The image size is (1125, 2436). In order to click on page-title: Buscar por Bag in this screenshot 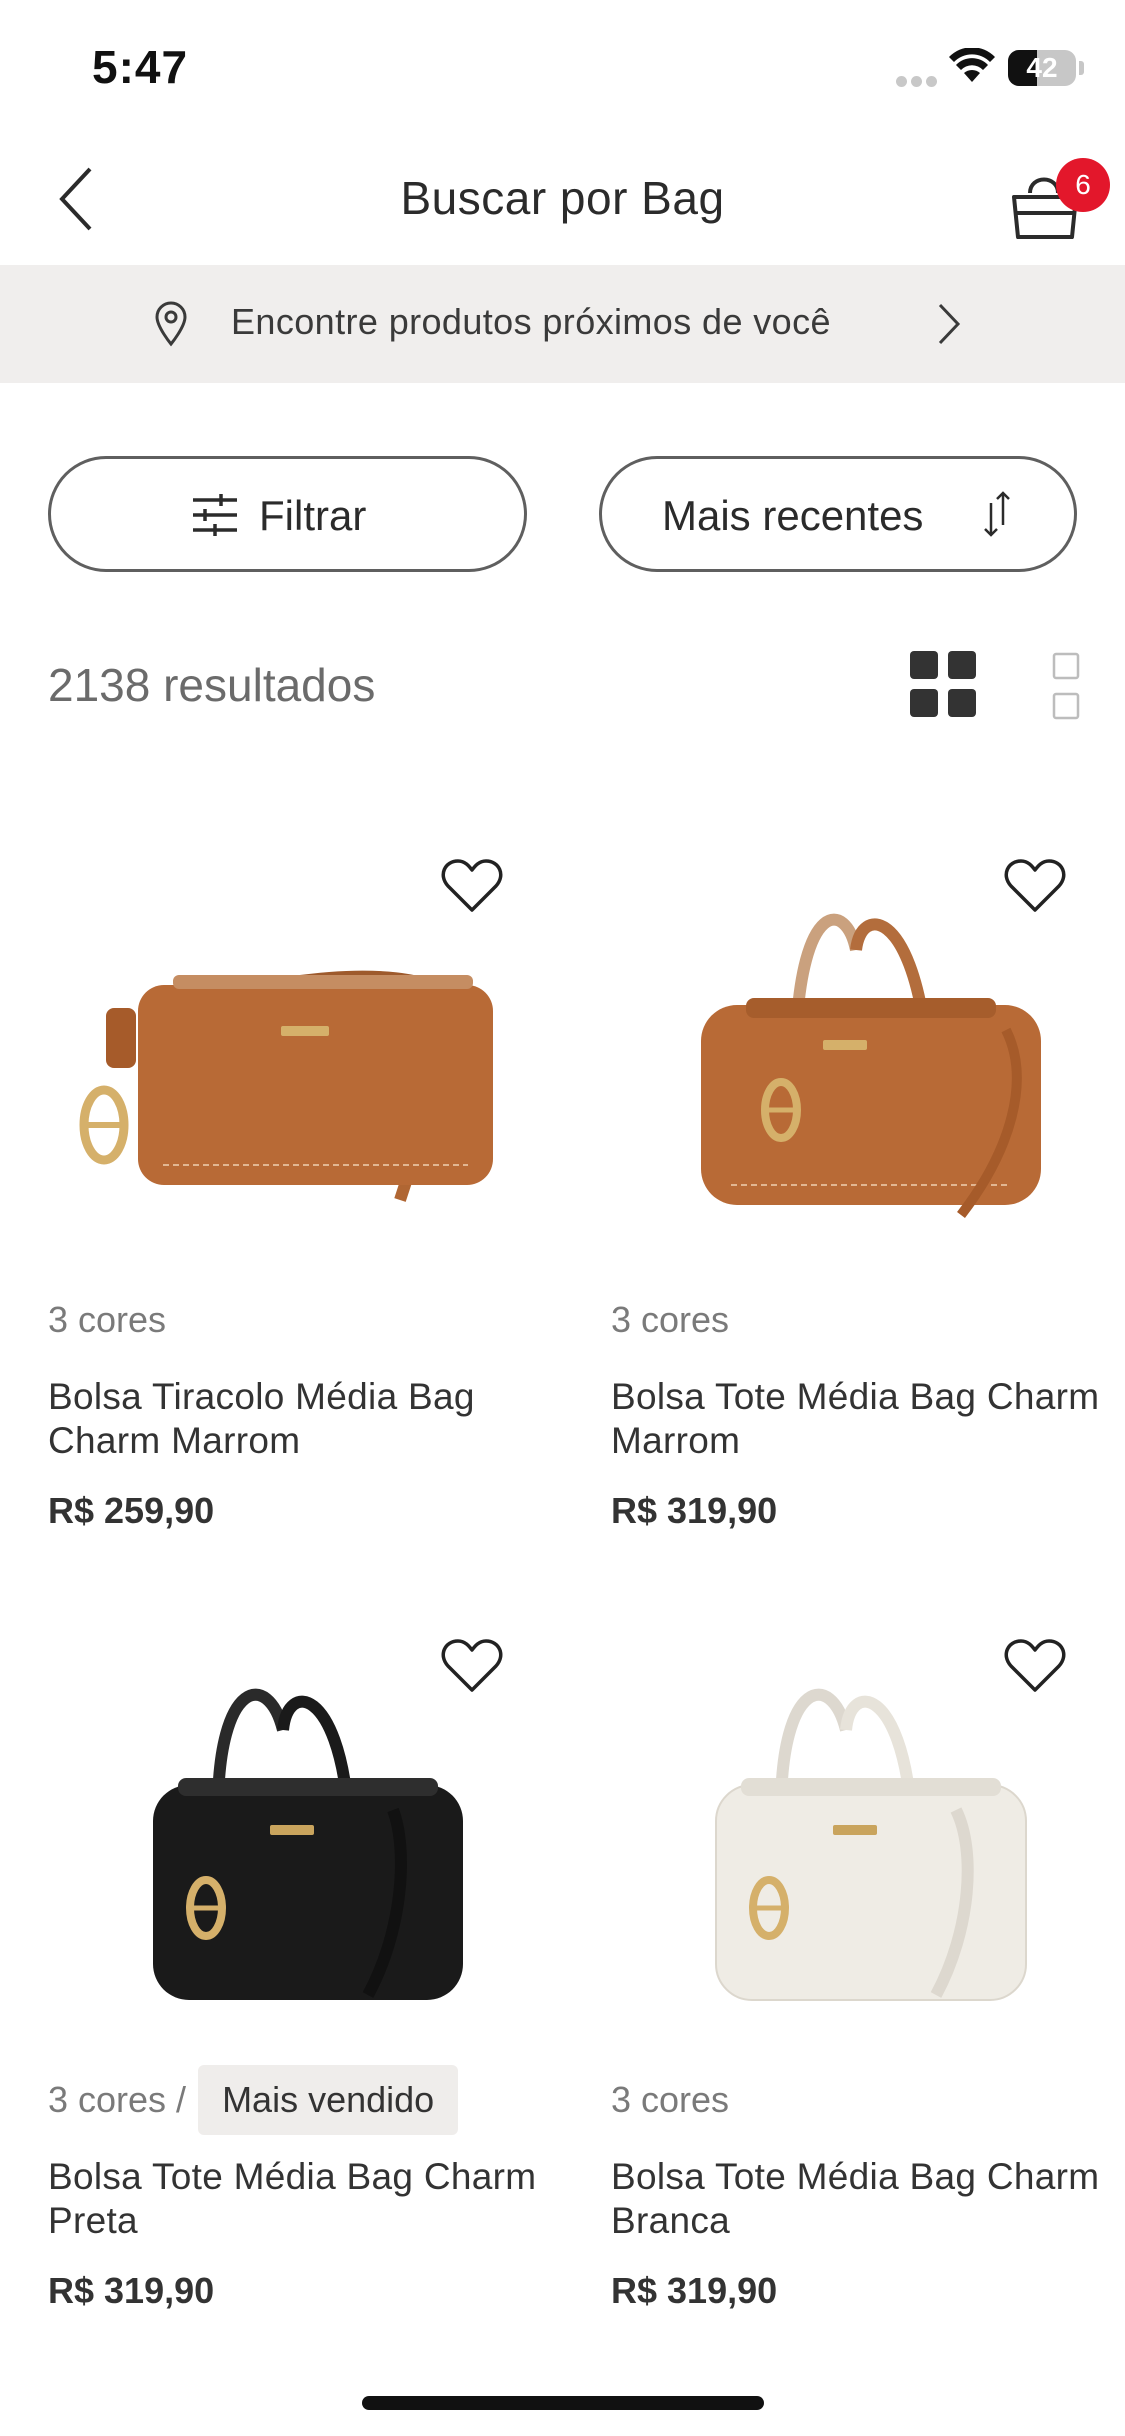, I will do `click(562, 198)`.